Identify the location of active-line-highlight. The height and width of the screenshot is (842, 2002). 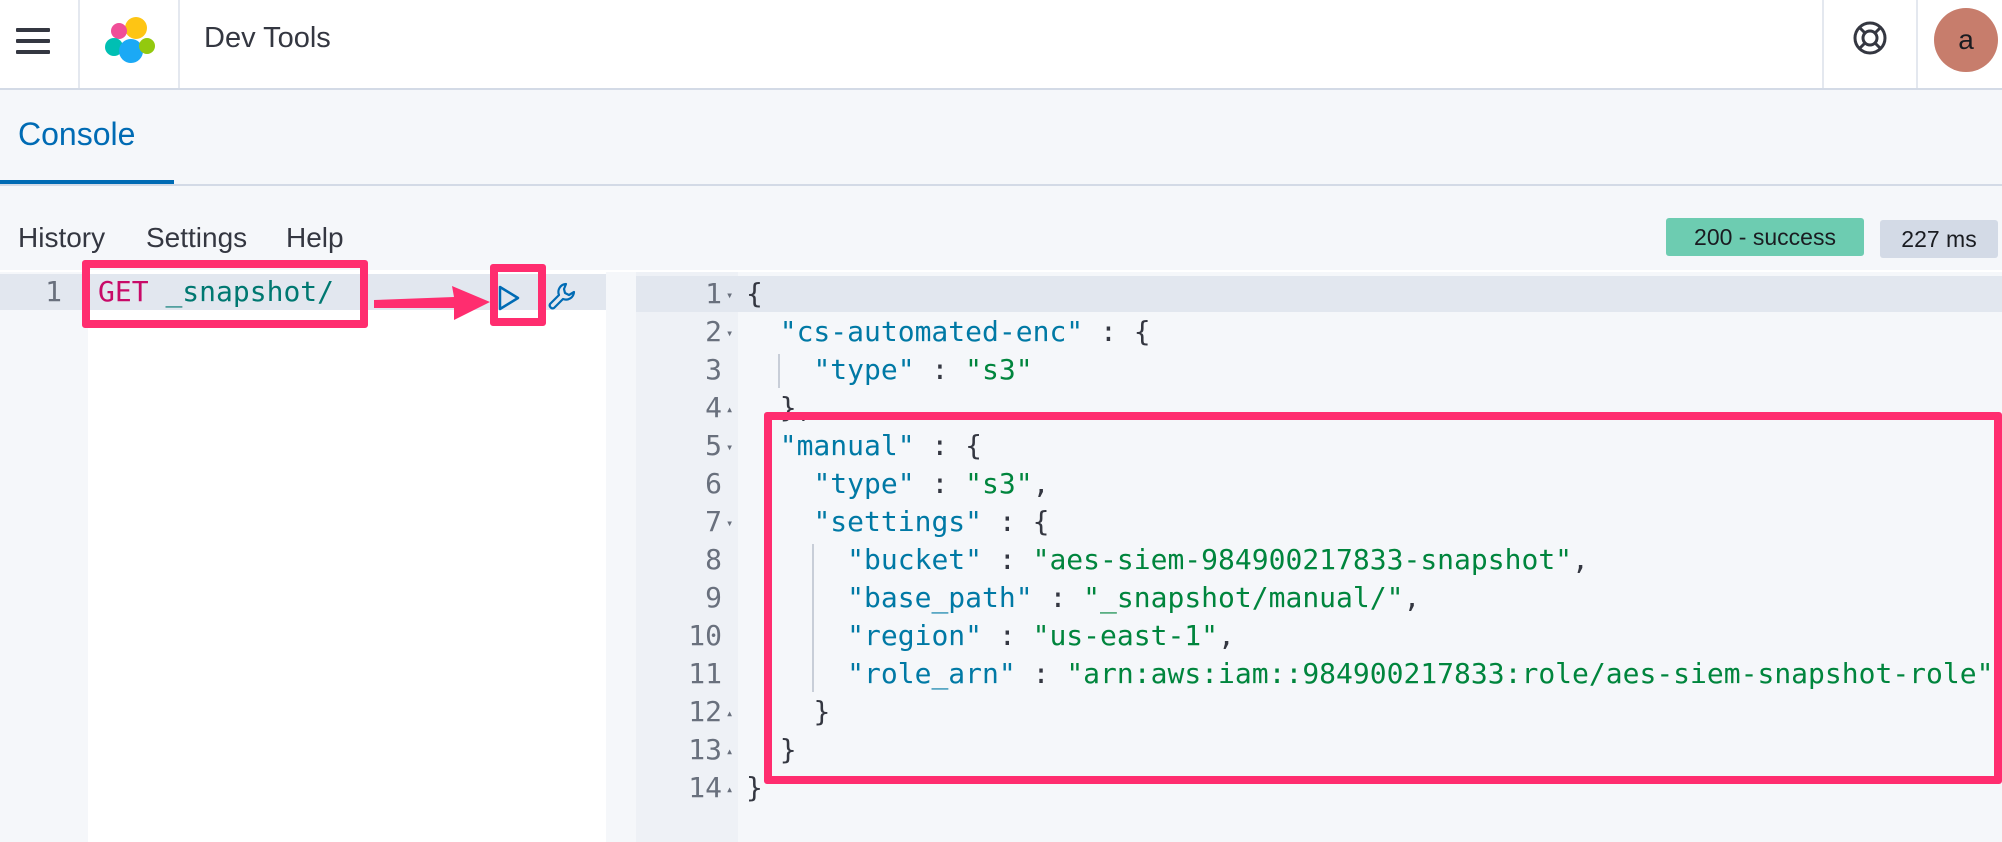
(1319, 294).